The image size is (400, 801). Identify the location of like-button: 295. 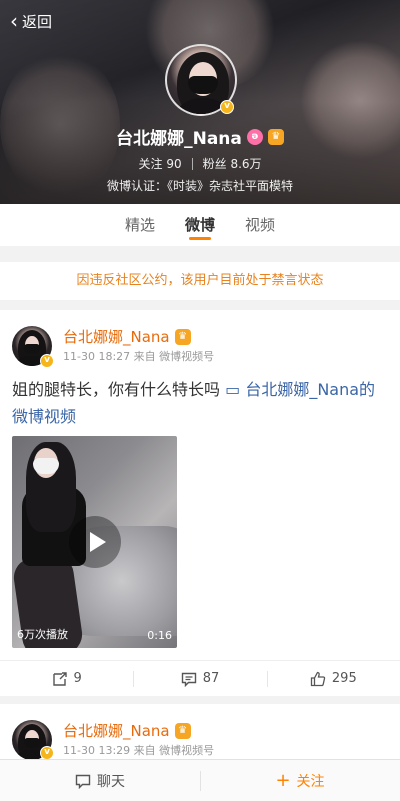
(333, 678).